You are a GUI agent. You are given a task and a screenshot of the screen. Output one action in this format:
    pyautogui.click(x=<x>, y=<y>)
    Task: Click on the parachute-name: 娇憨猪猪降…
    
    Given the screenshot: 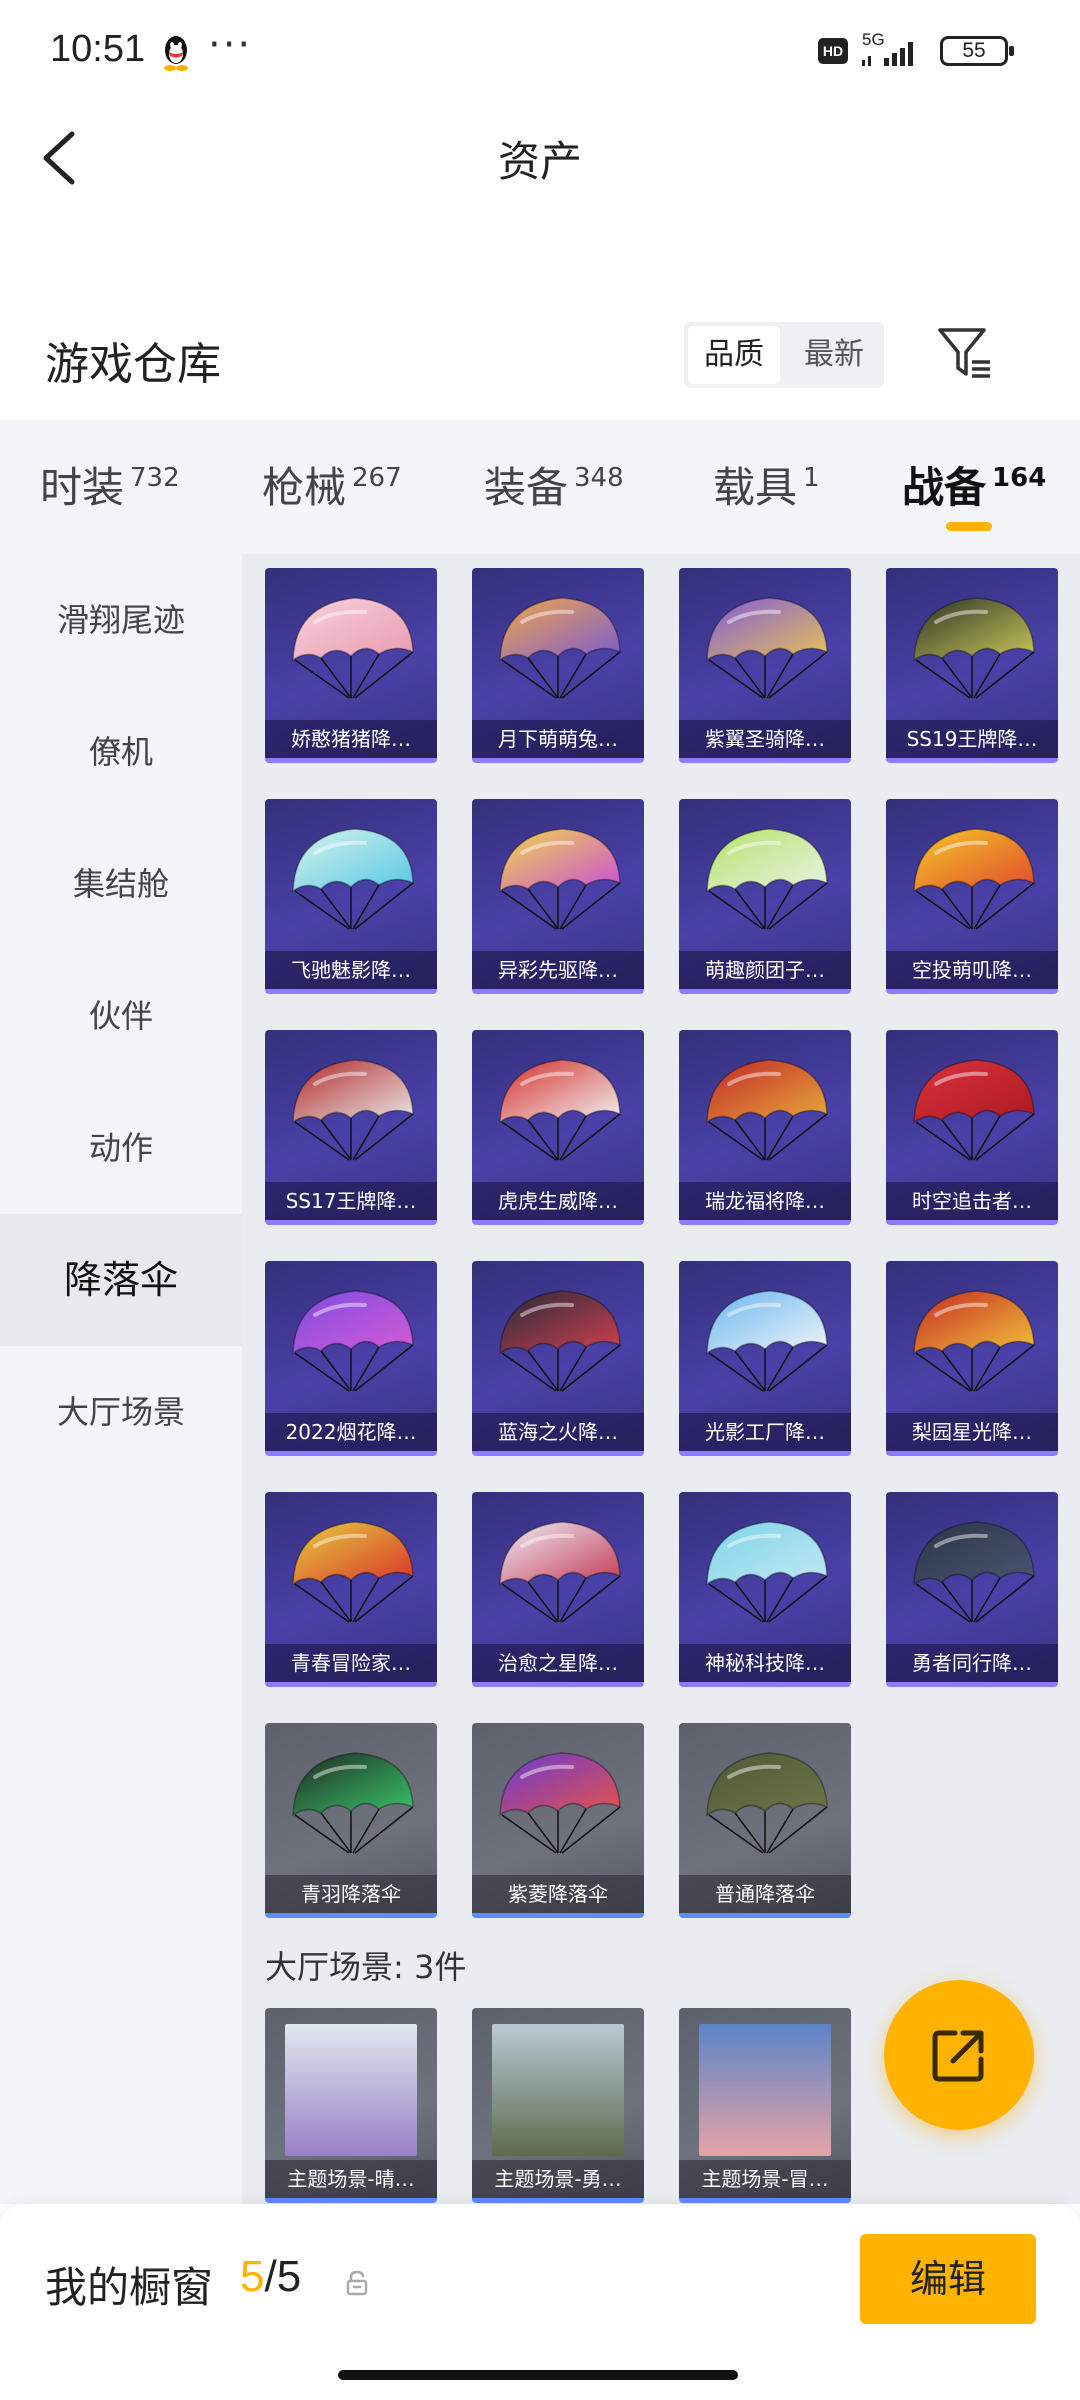 What is the action you would take?
    pyautogui.click(x=351, y=739)
    